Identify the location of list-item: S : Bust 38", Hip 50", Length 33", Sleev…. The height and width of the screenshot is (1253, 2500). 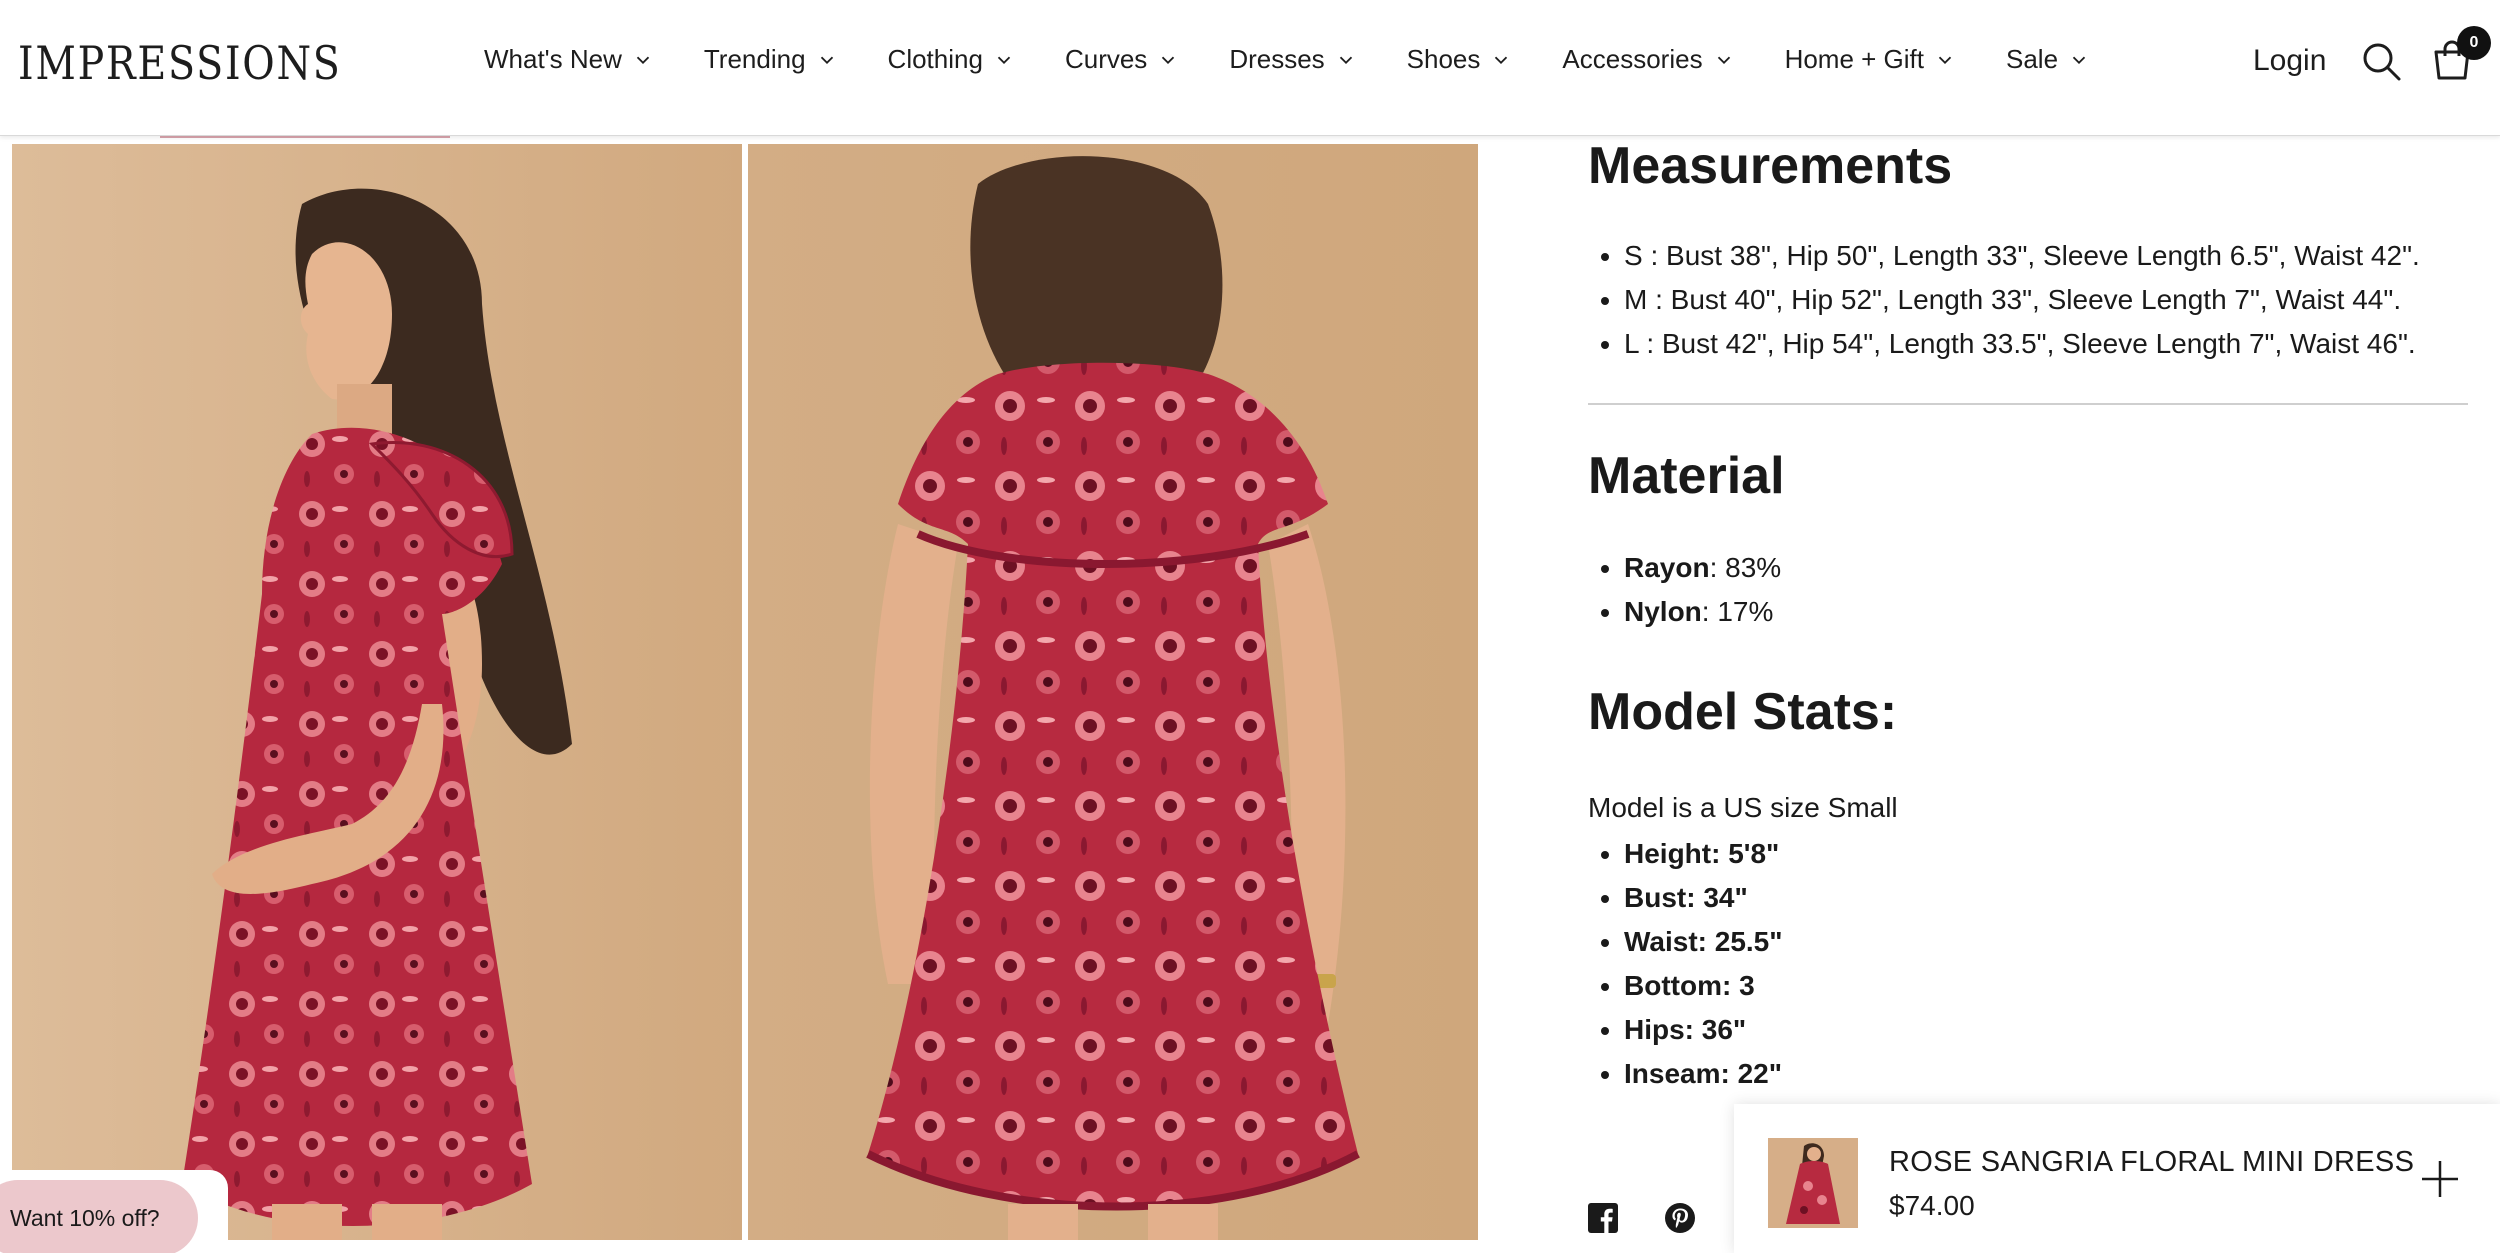
(2022, 256).